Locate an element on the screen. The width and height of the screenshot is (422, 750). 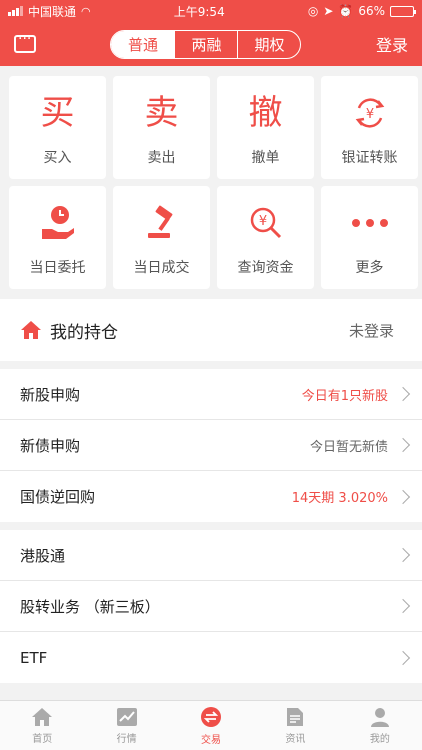
list-item-reverse-repo: 国债逆回购 14天期 3.020% is located at coordinates (211, 496).